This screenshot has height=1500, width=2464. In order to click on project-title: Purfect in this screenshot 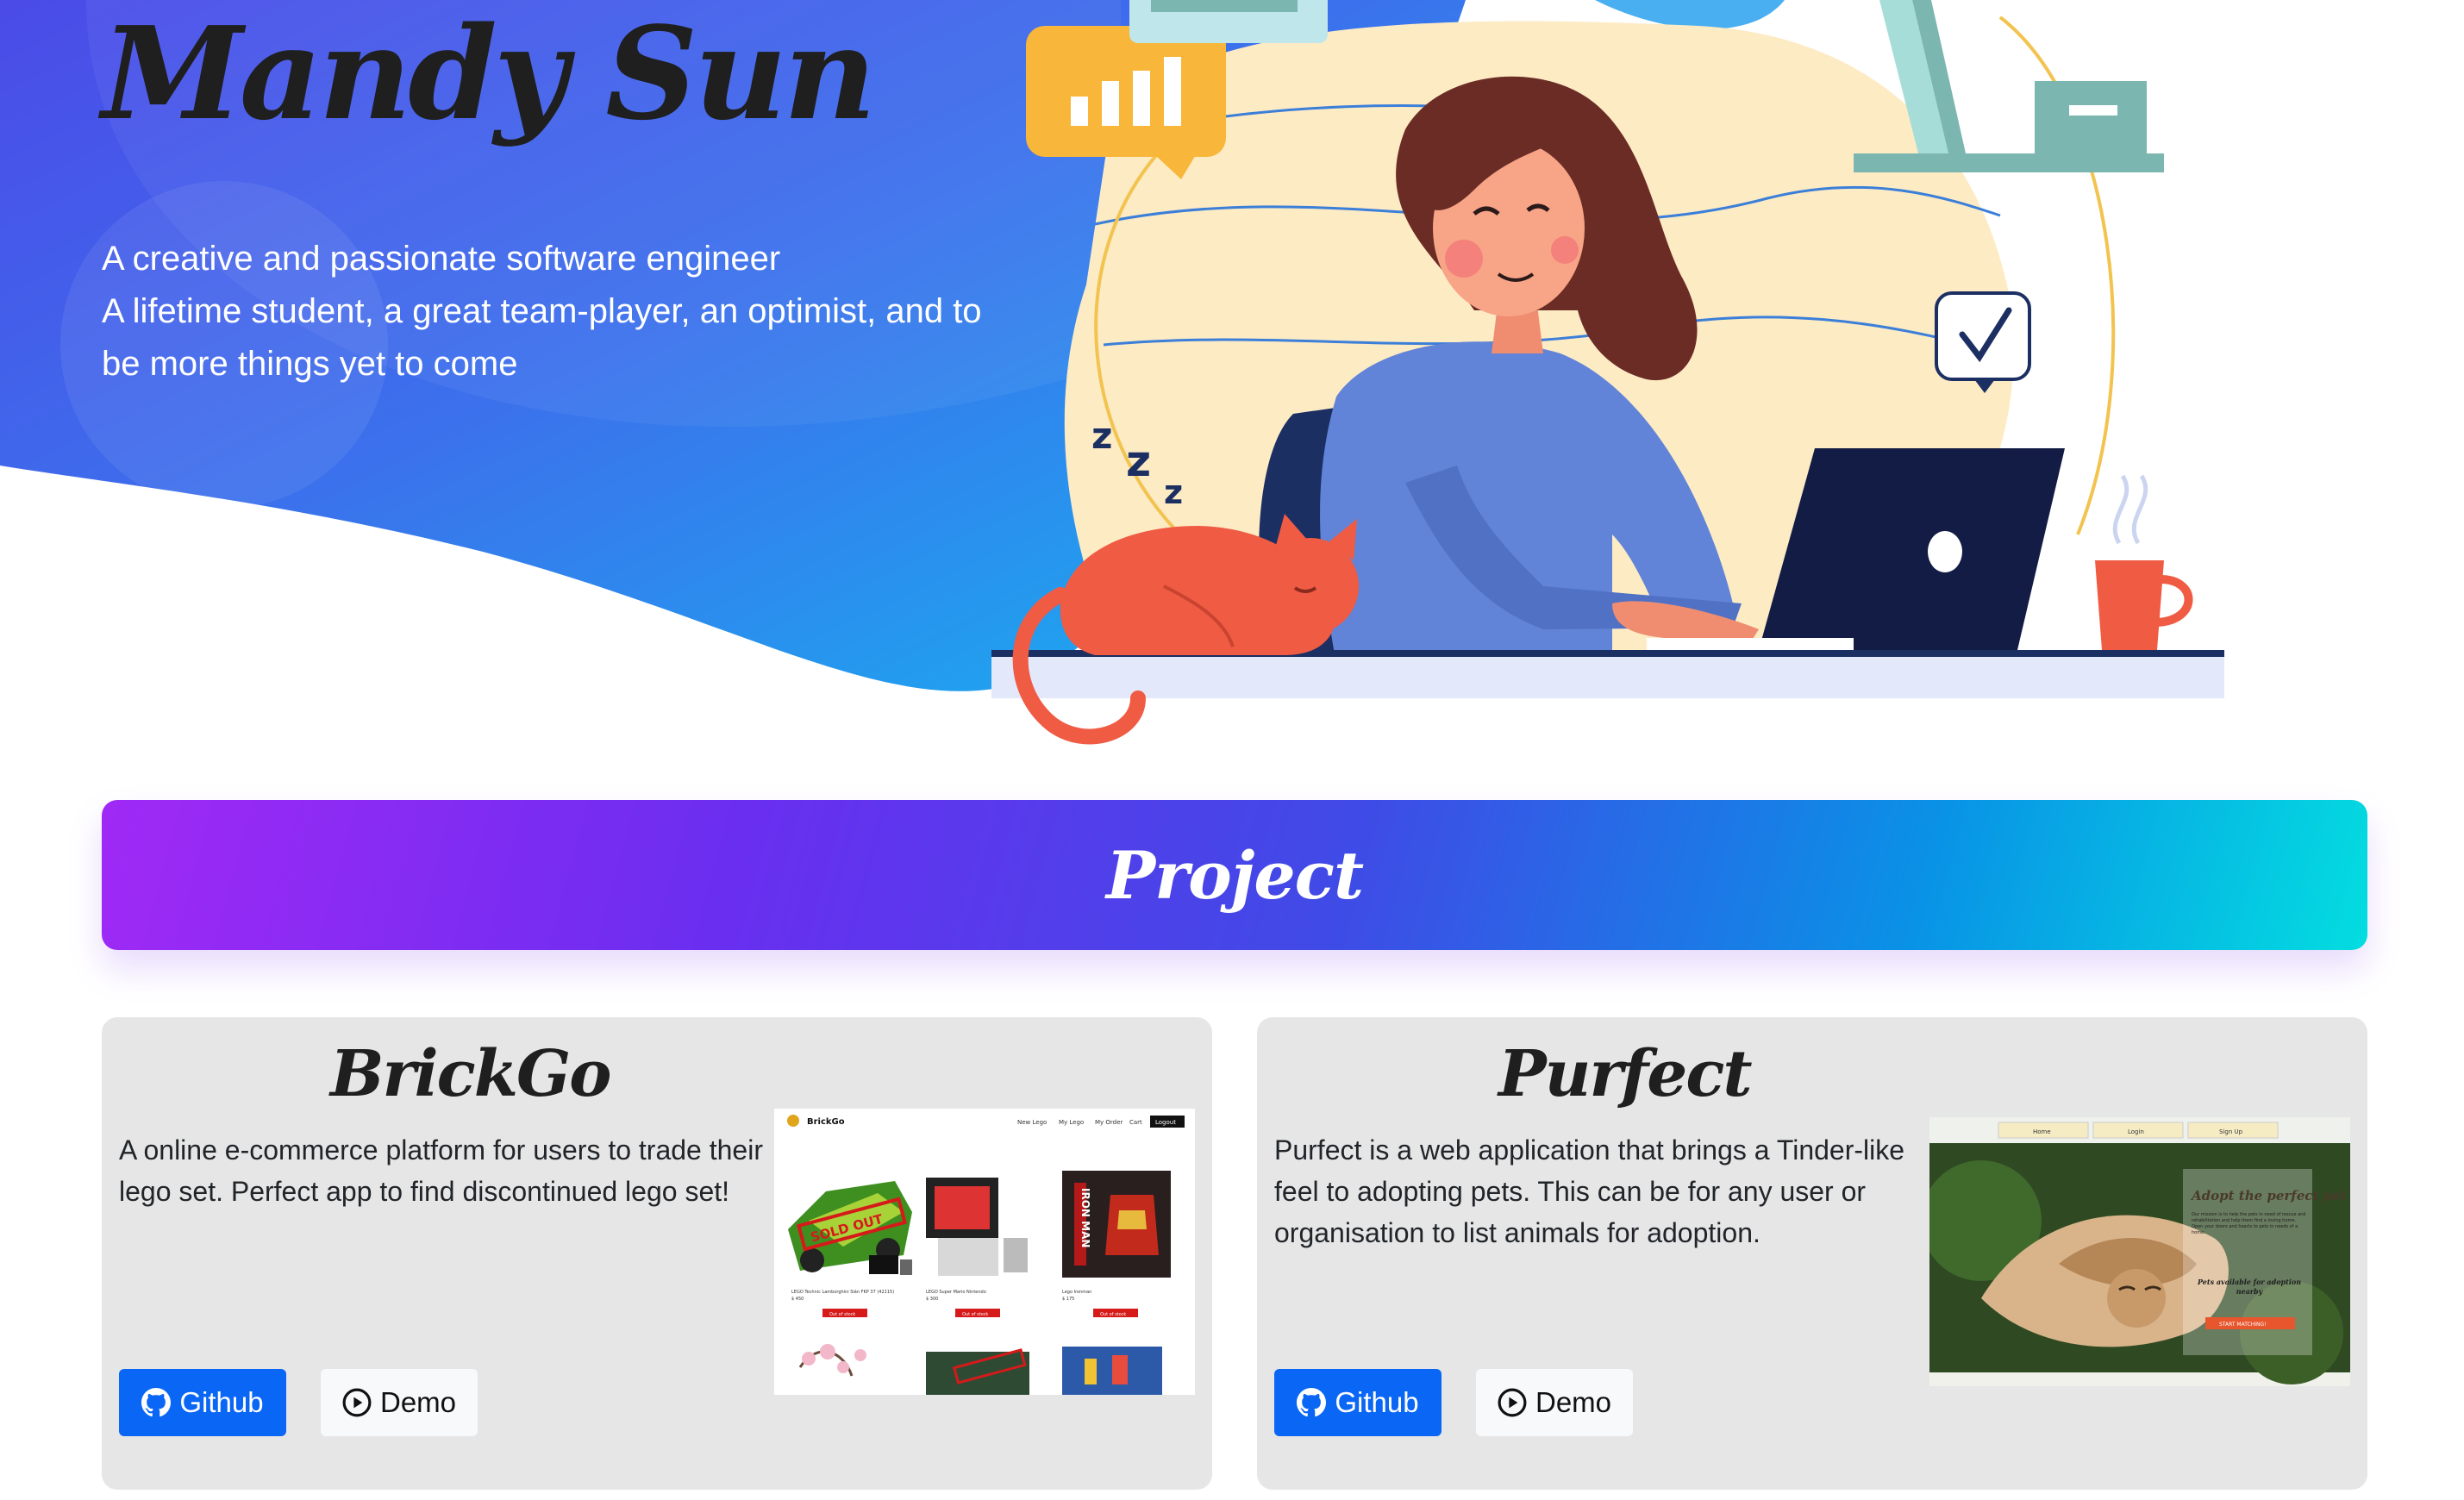, I will do `click(1625, 1074)`.